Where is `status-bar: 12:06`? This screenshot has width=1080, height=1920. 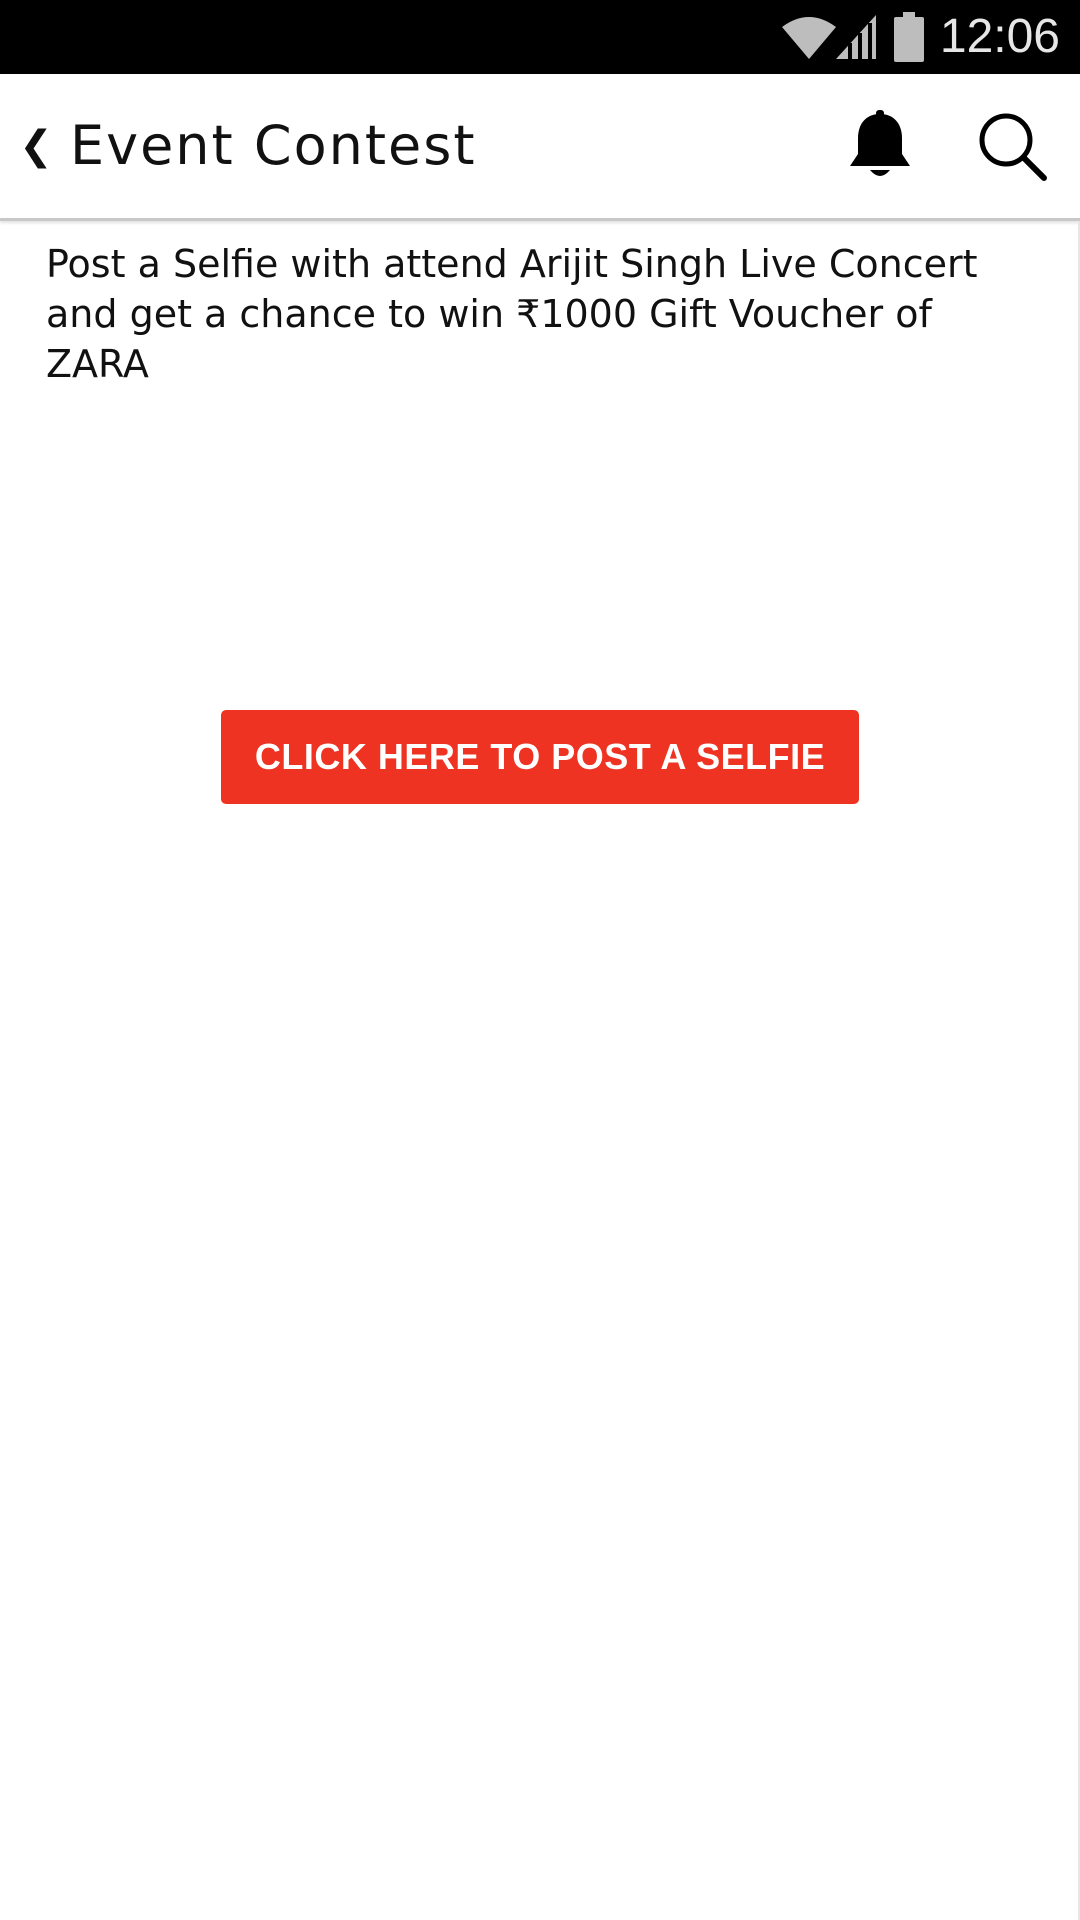
status-bar: 12:06 is located at coordinates (540, 37).